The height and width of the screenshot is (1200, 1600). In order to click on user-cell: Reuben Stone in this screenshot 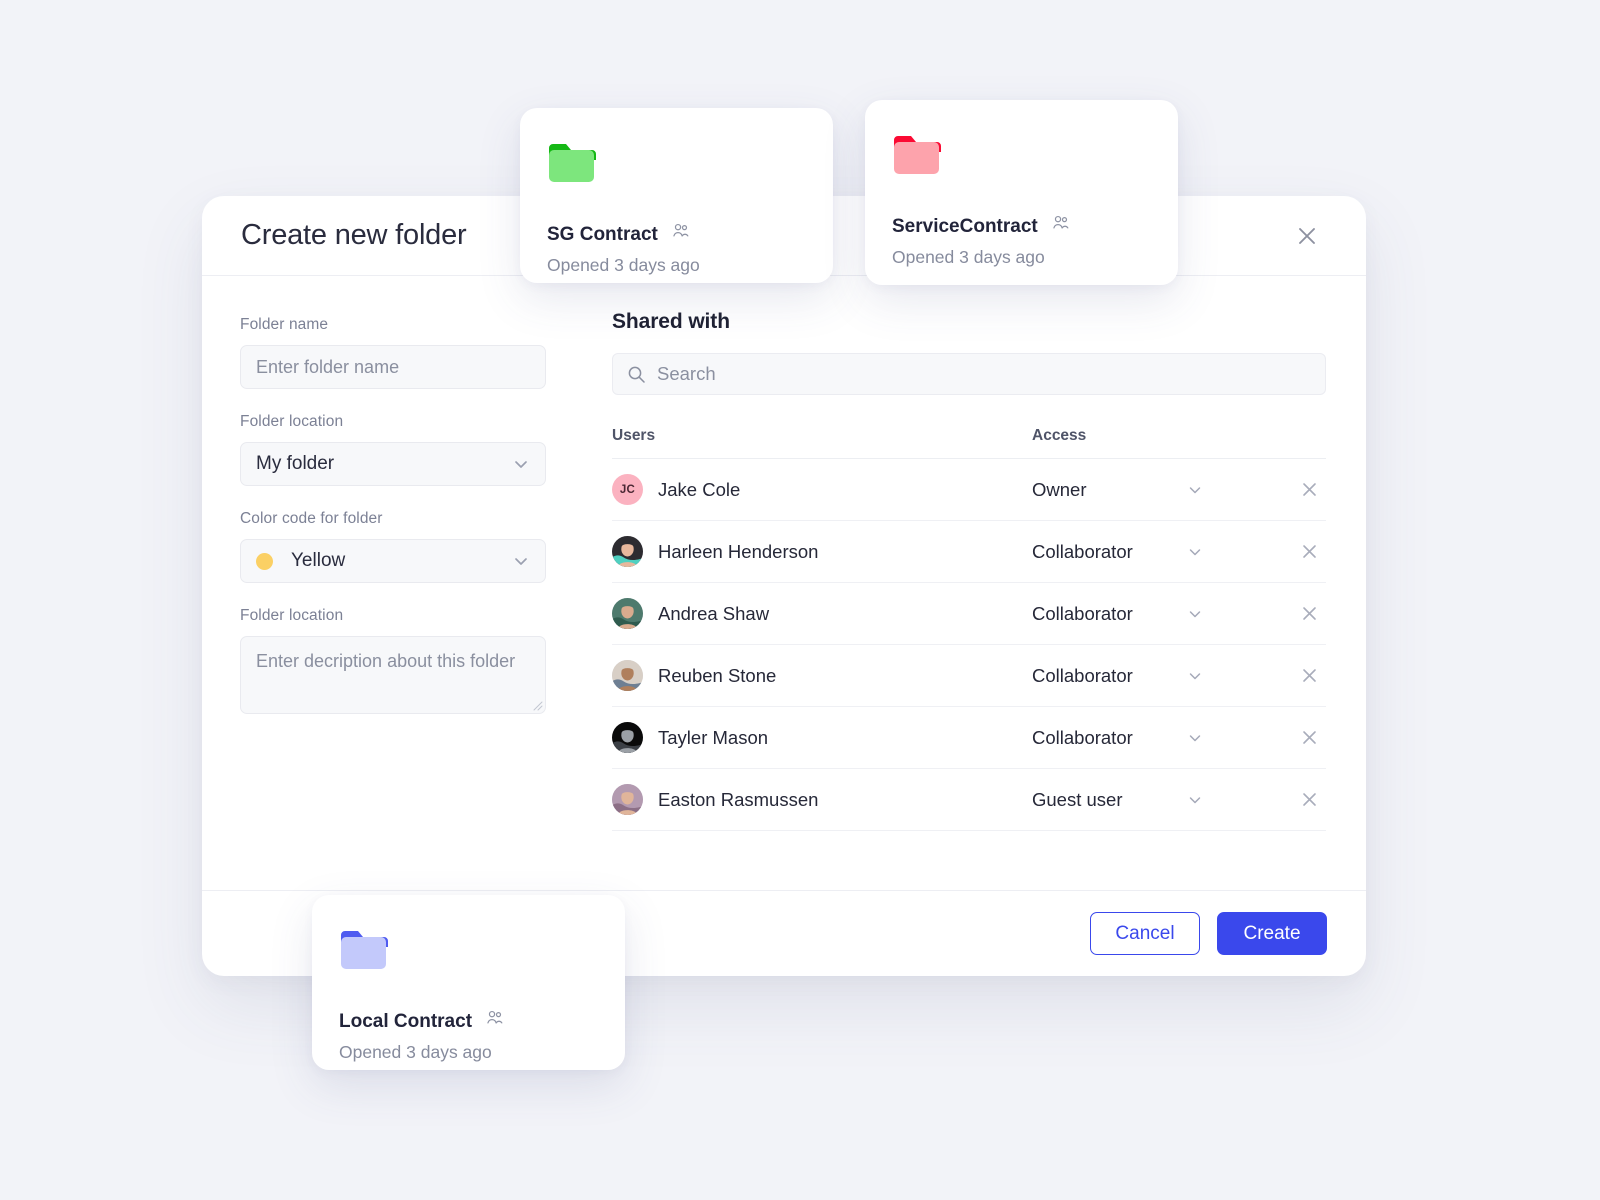, I will do `click(822, 675)`.